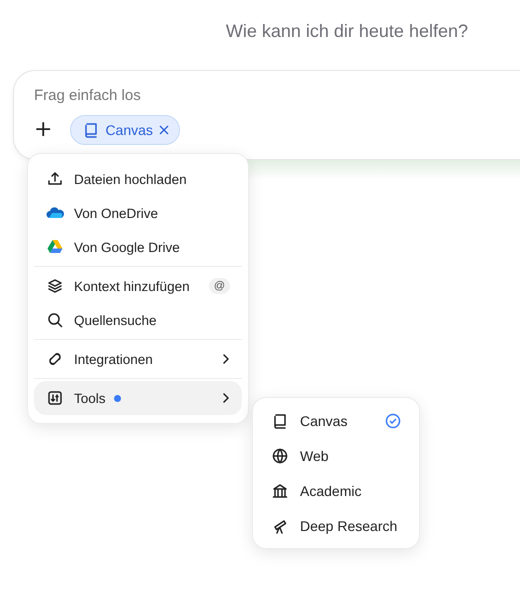 The image size is (520, 603). What do you see at coordinates (138, 359) in the screenshot?
I see `menu-item: Integrationen` at bounding box center [138, 359].